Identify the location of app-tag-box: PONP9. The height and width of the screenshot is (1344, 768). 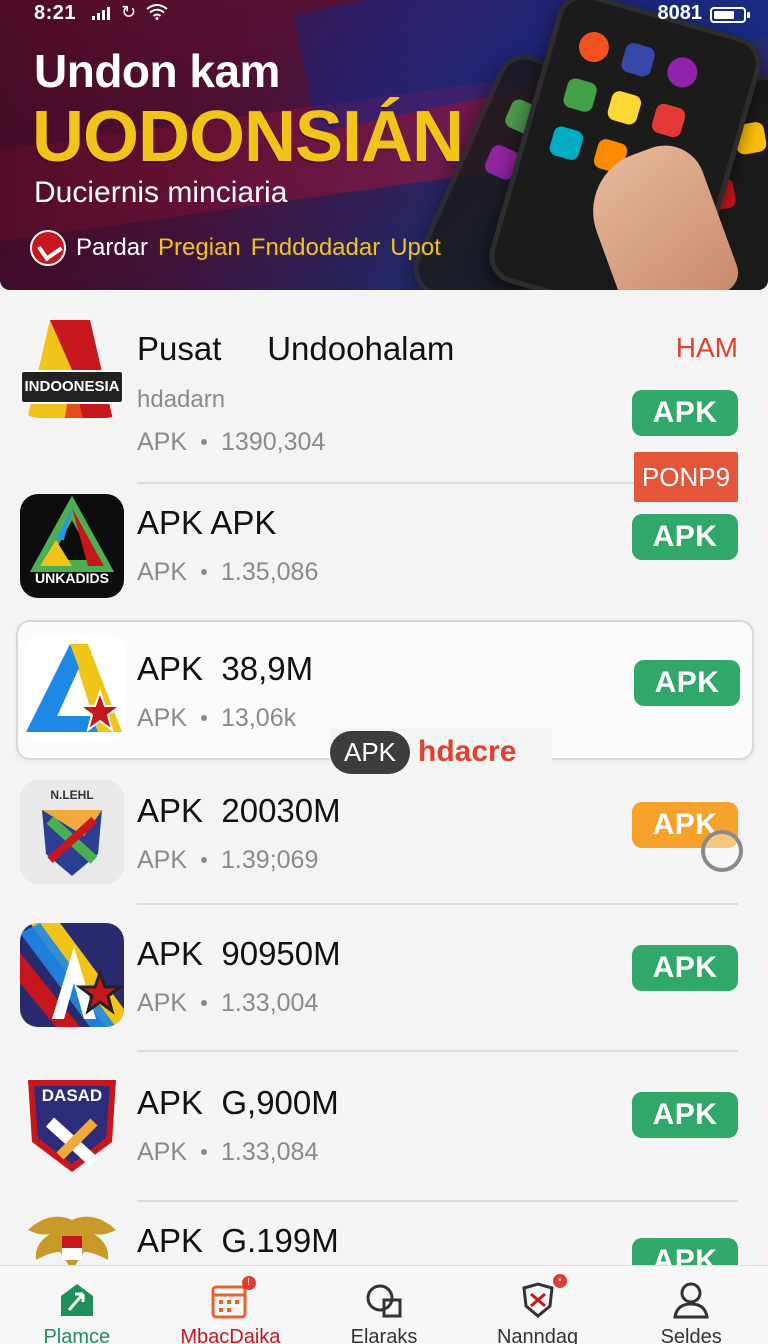
(686, 477).